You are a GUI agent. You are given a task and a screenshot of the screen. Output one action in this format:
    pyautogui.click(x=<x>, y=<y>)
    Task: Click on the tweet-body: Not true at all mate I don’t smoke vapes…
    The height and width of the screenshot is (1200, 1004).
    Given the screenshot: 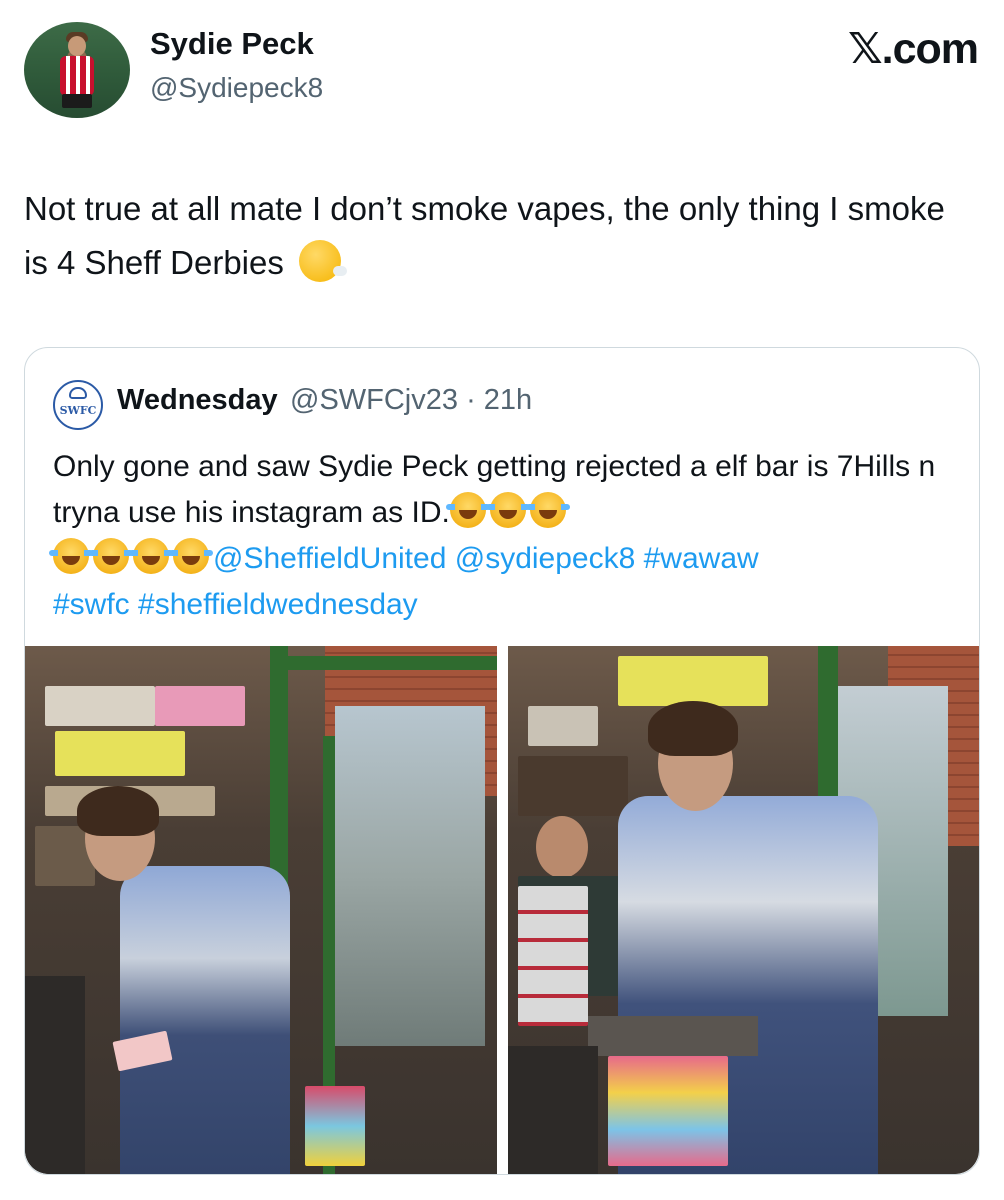 What is the action you would take?
    pyautogui.click(x=484, y=235)
    